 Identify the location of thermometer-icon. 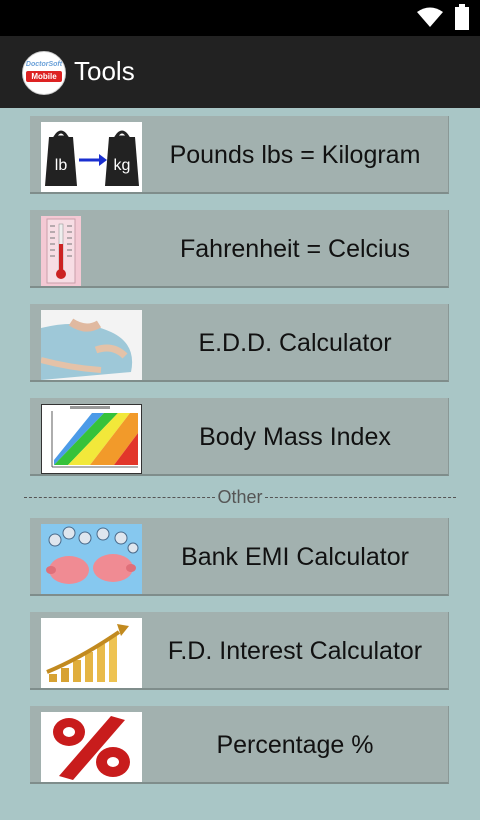
(61, 251).